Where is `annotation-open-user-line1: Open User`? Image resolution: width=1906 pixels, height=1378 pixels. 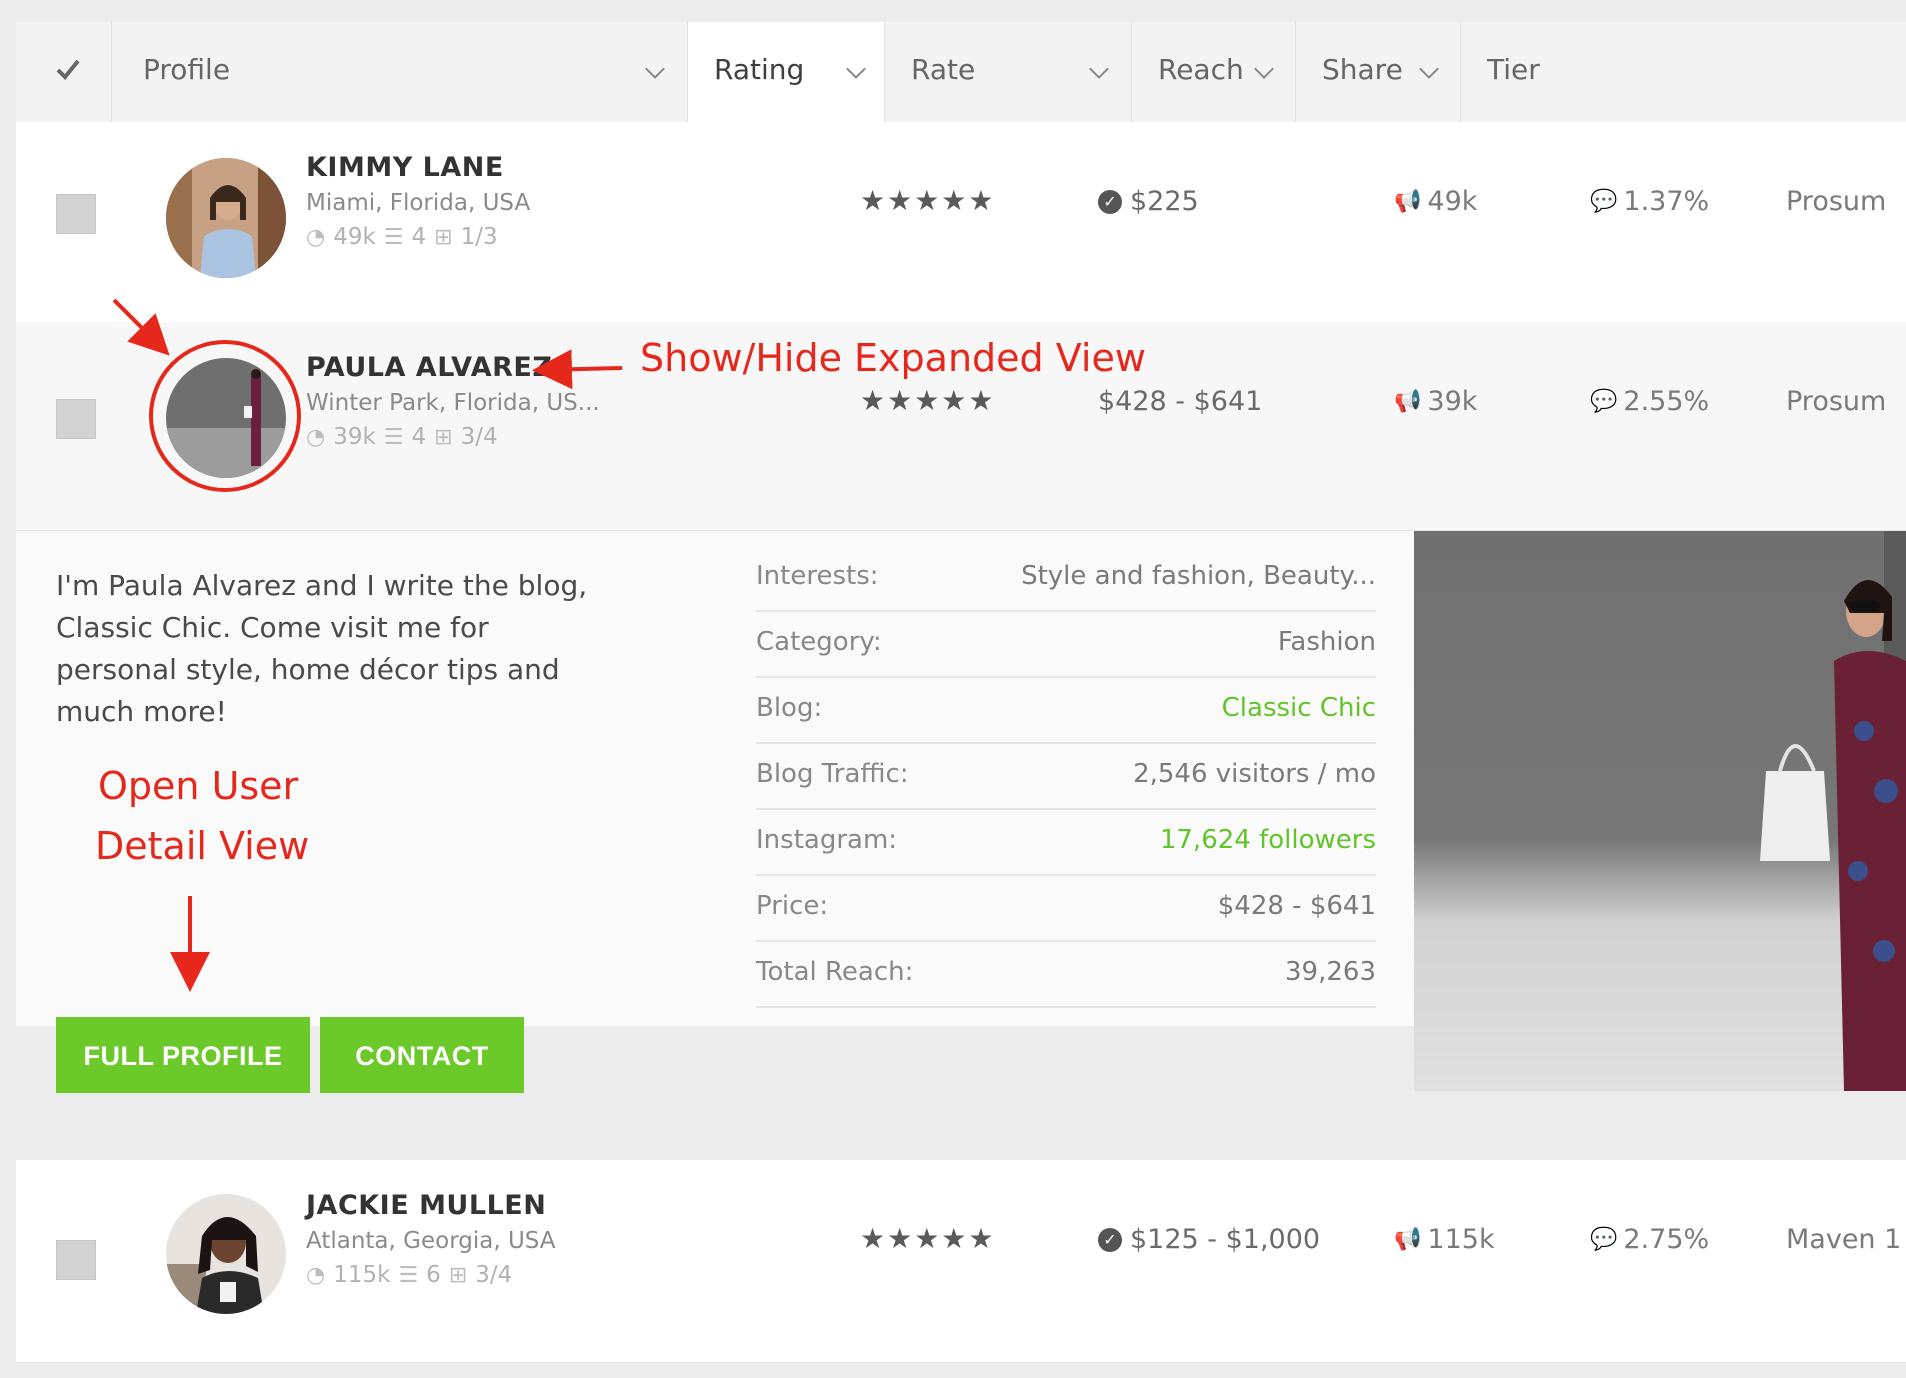 annotation-open-user-line1: Open User is located at coordinates (198, 786).